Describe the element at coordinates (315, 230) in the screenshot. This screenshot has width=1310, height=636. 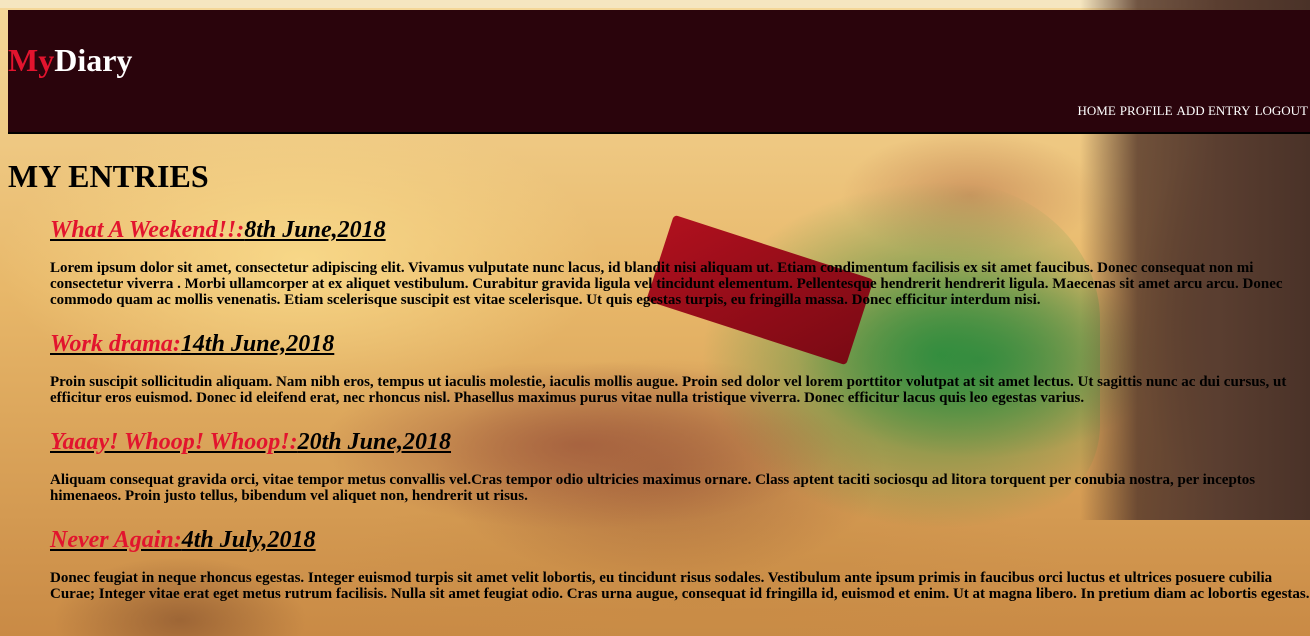
I see `entry-date: 8th June,2018` at that location.